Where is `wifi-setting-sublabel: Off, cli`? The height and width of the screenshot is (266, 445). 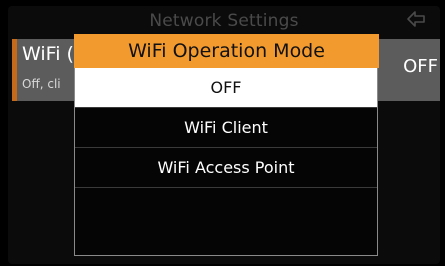 wifi-setting-sublabel: Off, cli is located at coordinates (41, 84).